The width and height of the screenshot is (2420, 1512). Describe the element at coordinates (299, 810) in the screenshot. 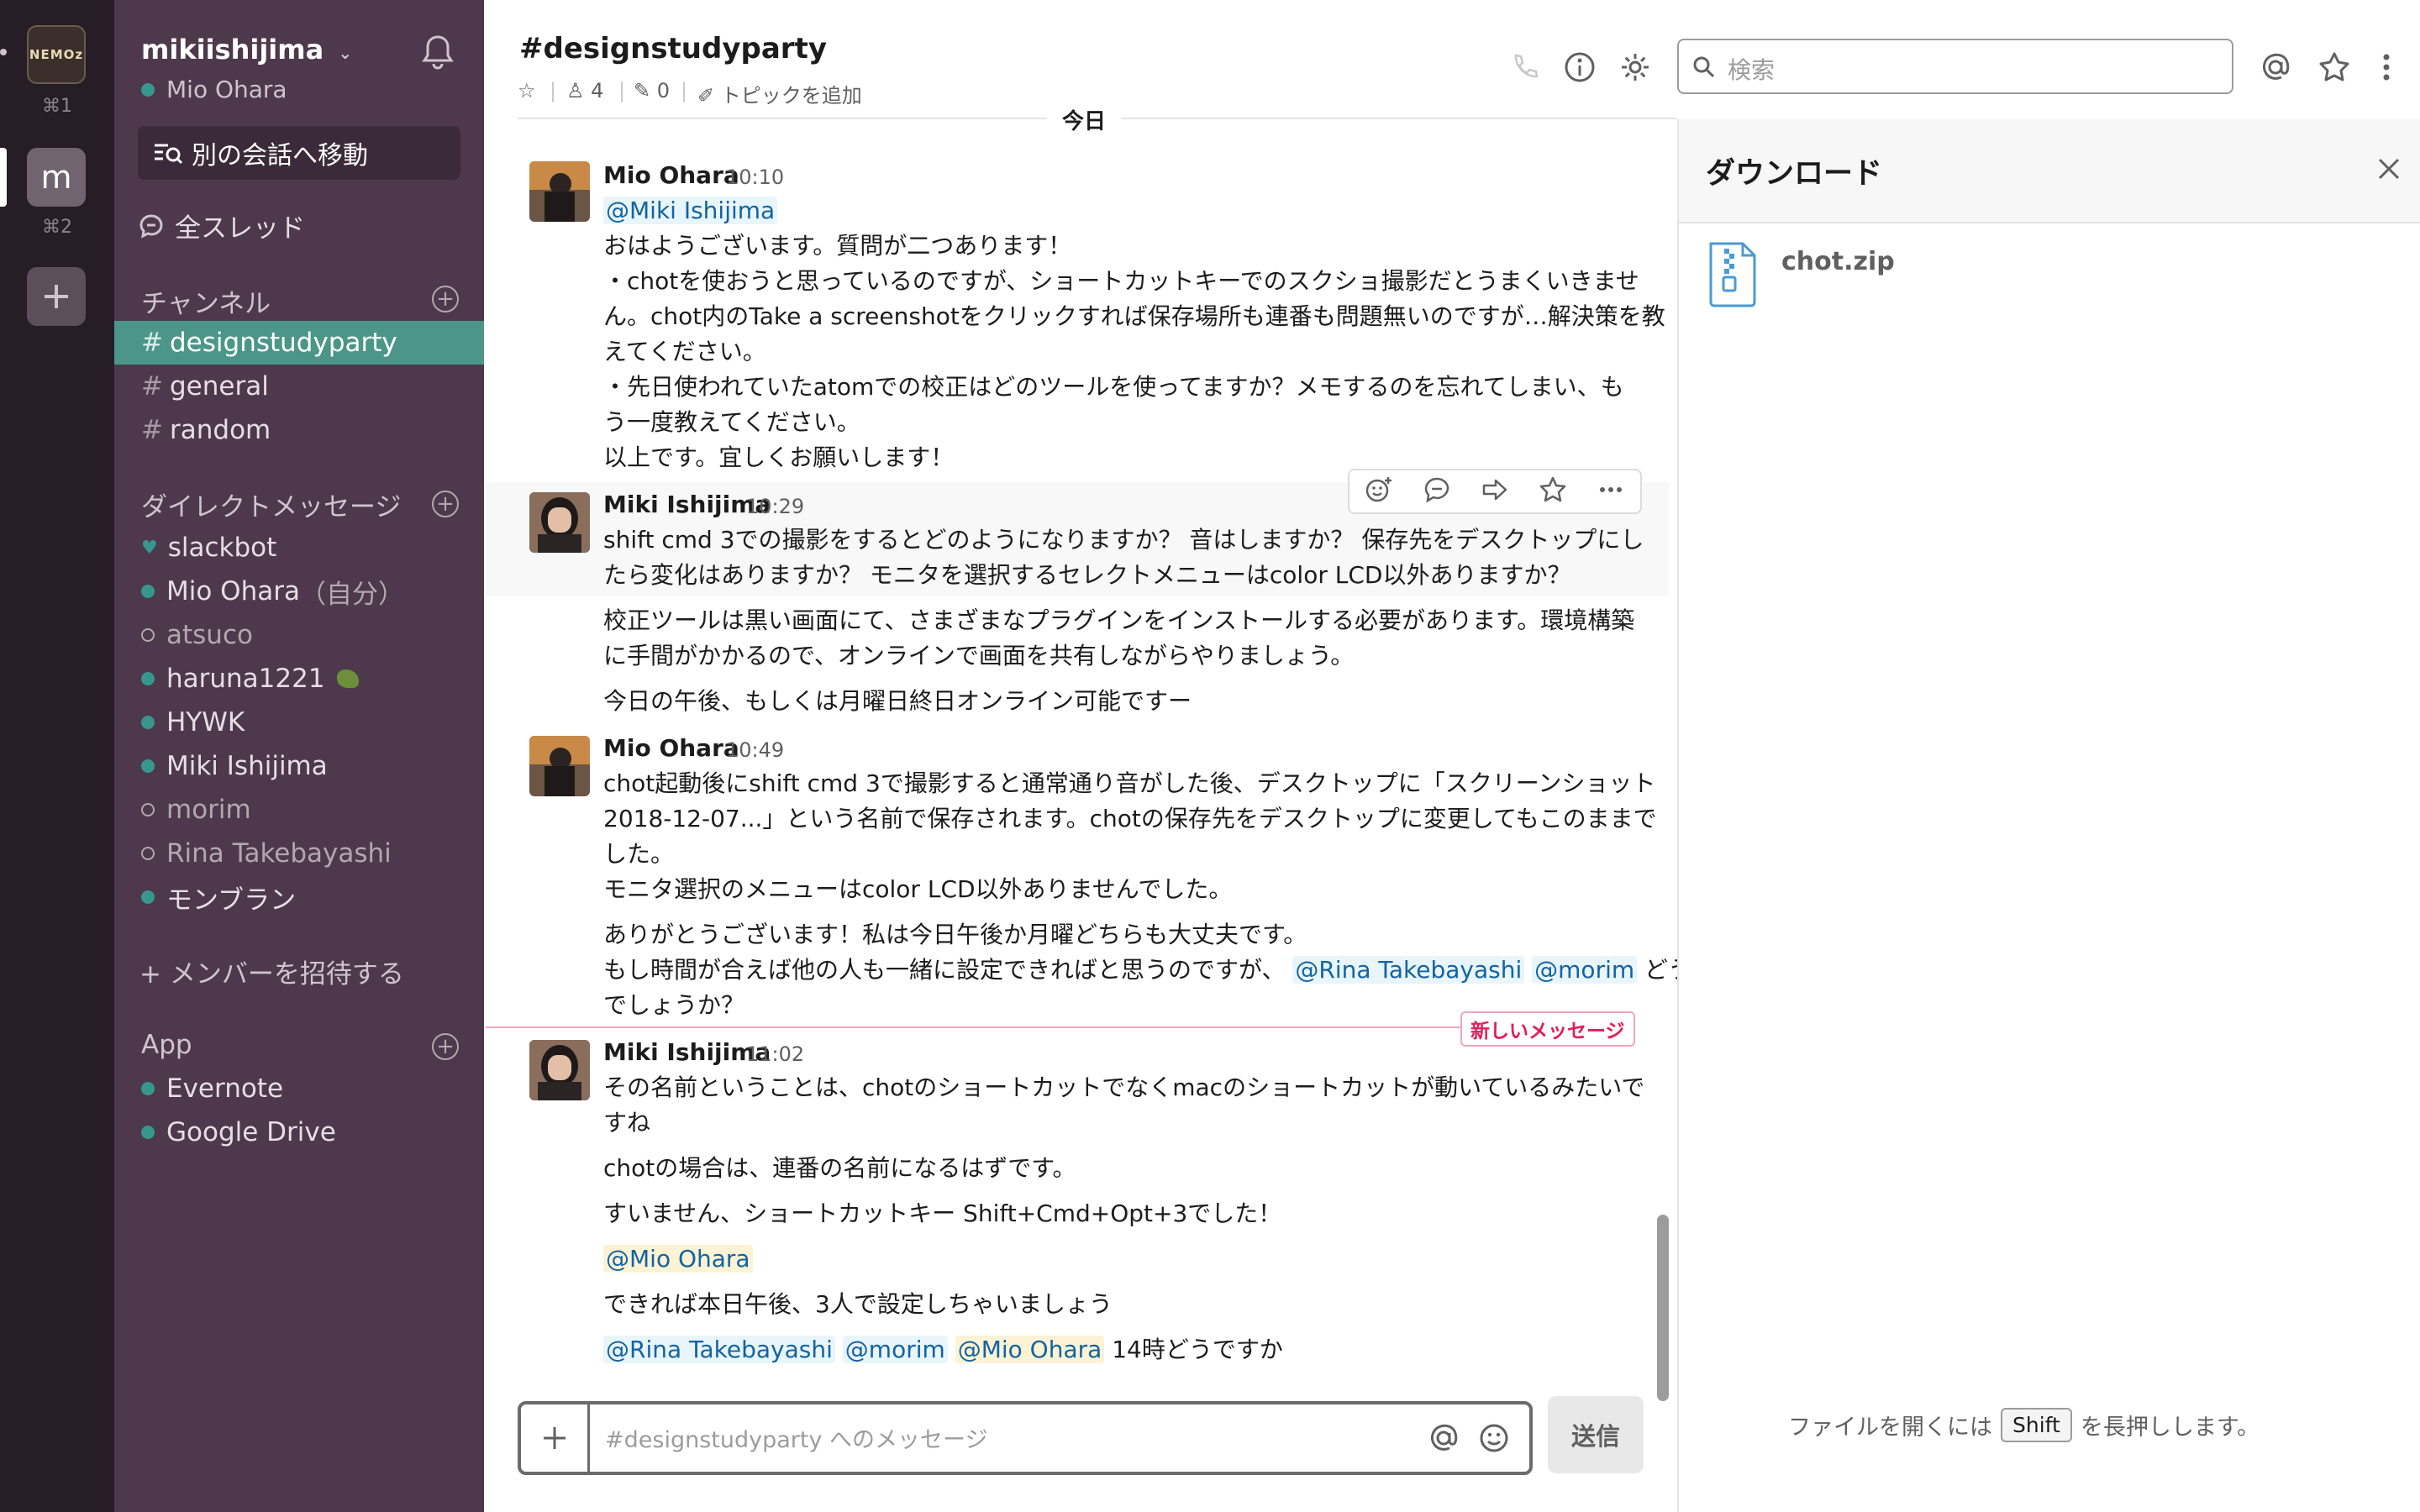

I see `sidebar-dm-morim: morim` at that location.